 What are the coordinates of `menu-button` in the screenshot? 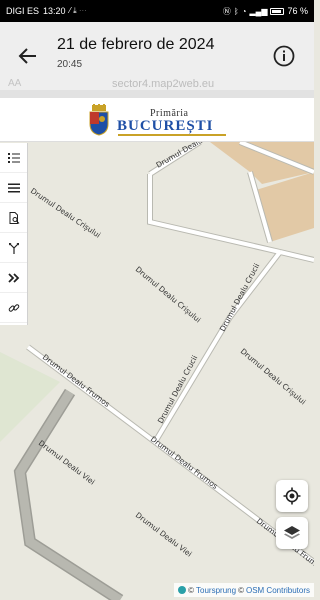 It's located at (13, 188).